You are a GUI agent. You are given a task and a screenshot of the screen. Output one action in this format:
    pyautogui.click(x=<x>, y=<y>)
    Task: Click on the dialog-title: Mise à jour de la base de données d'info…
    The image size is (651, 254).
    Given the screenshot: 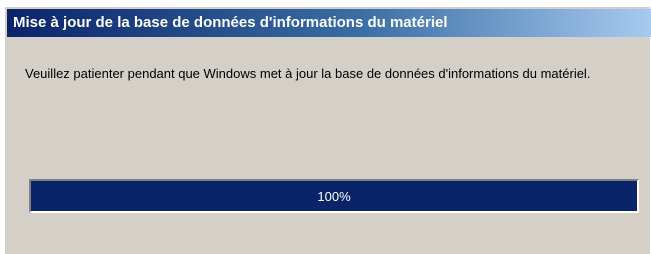 What is the action you would take?
    pyautogui.click(x=230, y=22)
    